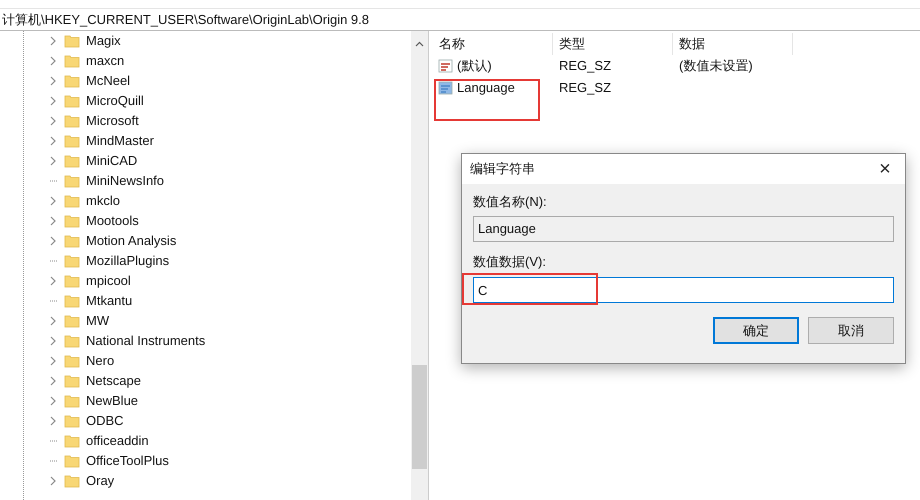 This screenshot has height=500, width=920. I want to click on tree-item: Nero, so click(100, 361).